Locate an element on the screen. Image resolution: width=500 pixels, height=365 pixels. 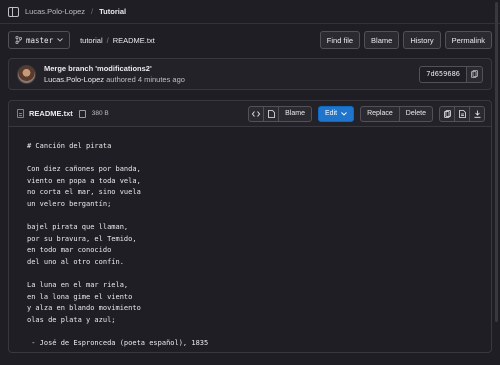
blame-button: Blame is located at coordinates (382, 40).